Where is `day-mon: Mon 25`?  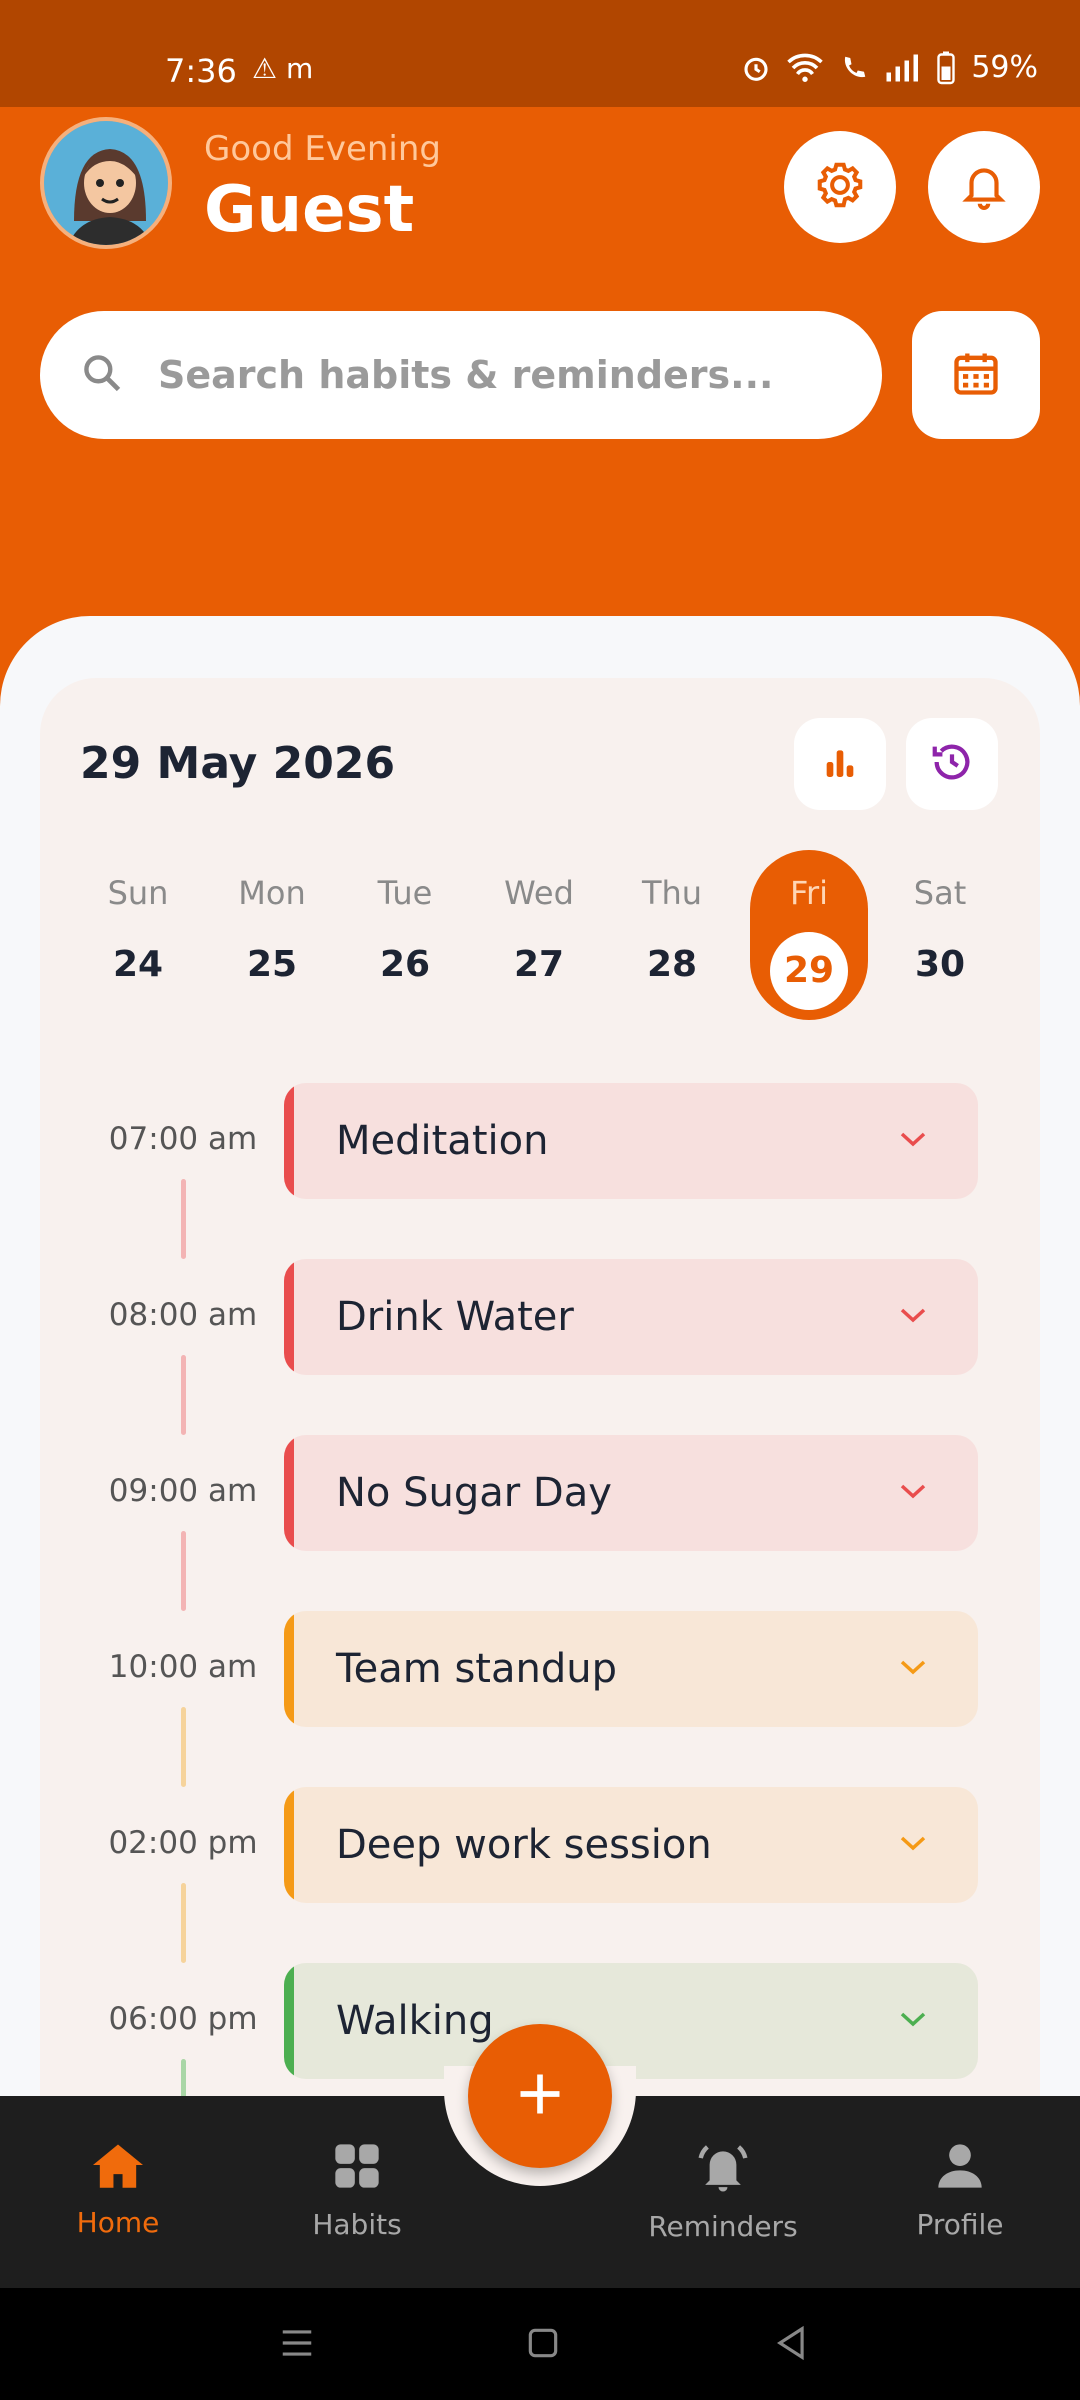
day-mon: Mon 25 is located at coordinates (272, 935).